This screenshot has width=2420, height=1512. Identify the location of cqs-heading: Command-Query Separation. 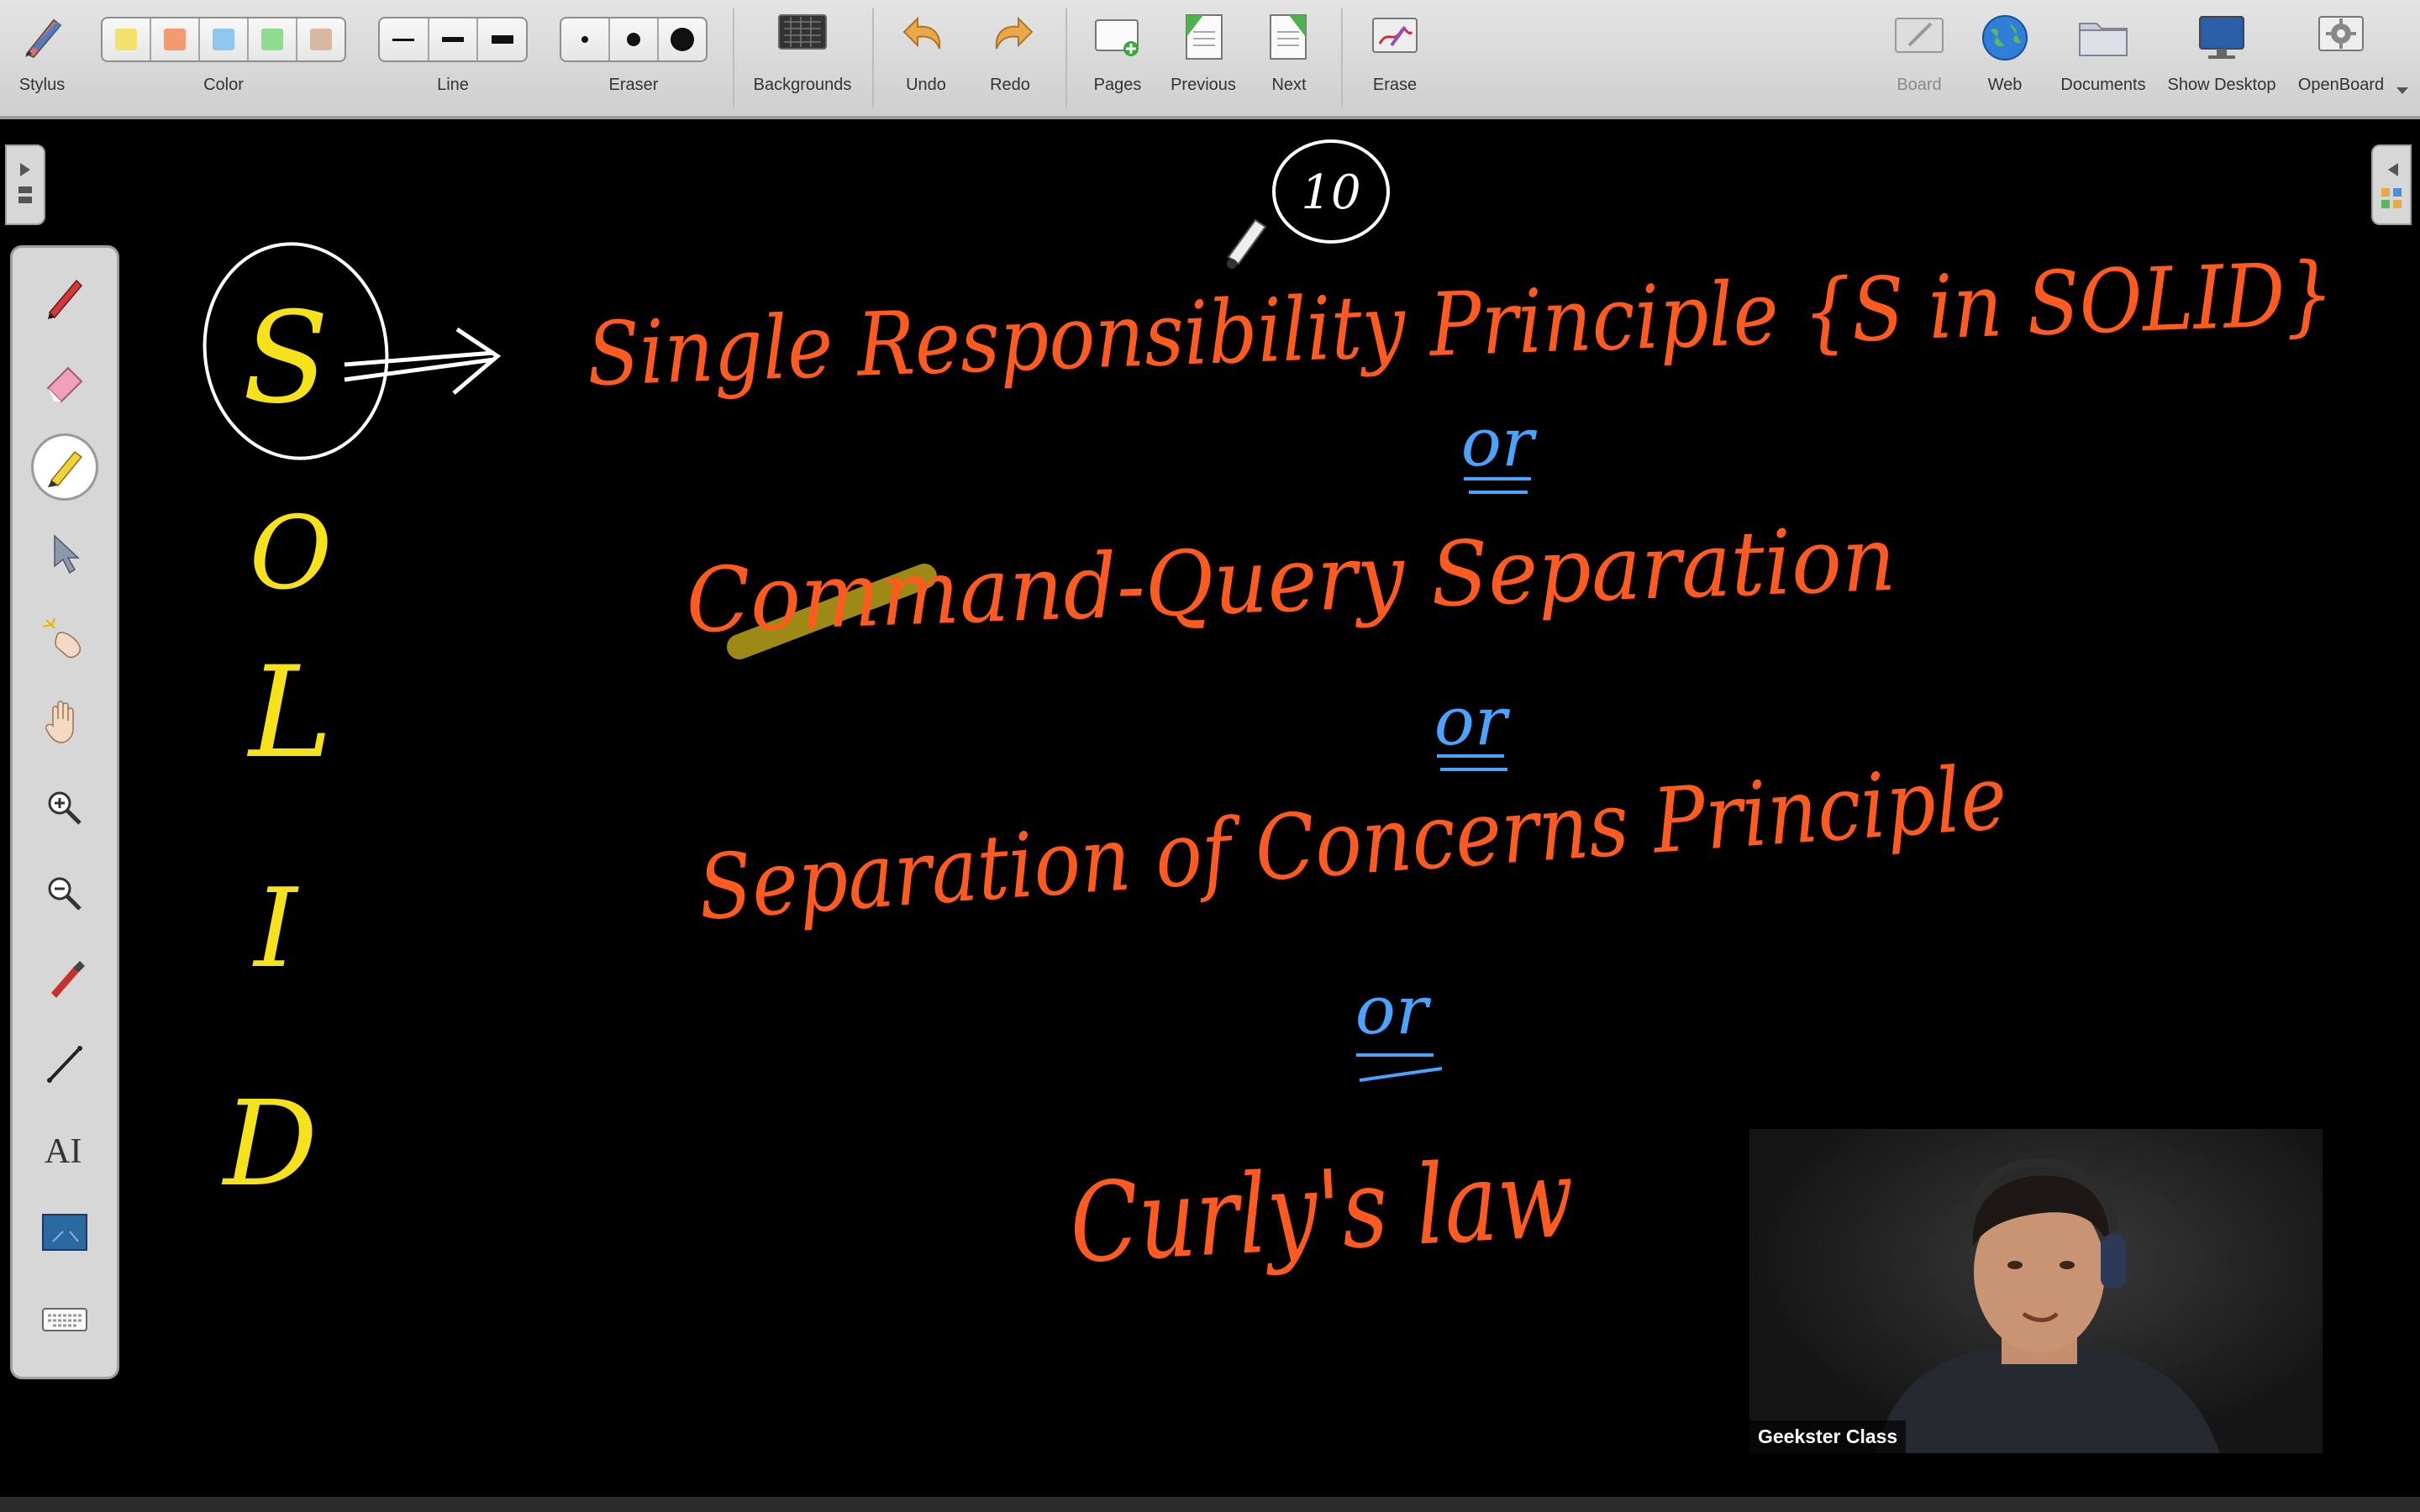
(1291, 580).